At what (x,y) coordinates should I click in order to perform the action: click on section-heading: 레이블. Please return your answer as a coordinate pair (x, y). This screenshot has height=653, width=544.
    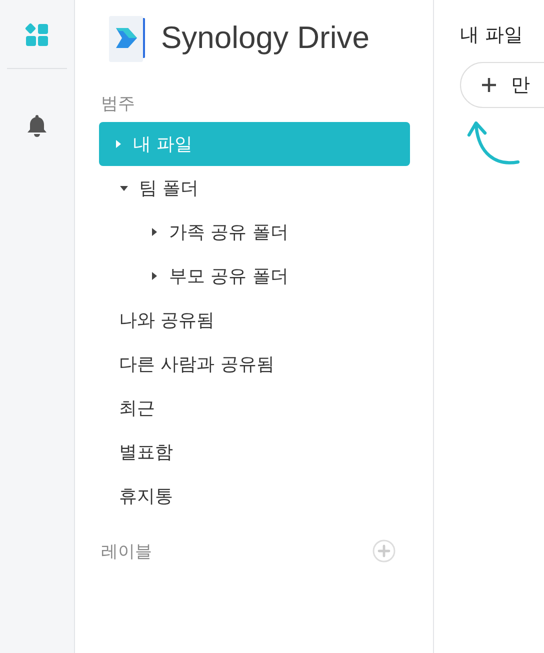
    Looking at the image, I should click on (126, 551).